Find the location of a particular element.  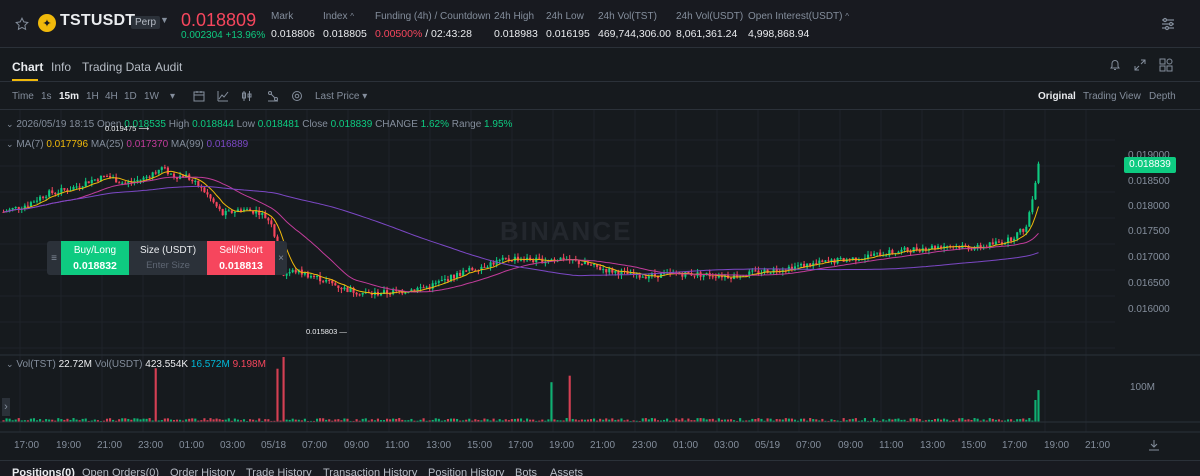

stat-value: 0.016195 is located at coordinates (568, 34).